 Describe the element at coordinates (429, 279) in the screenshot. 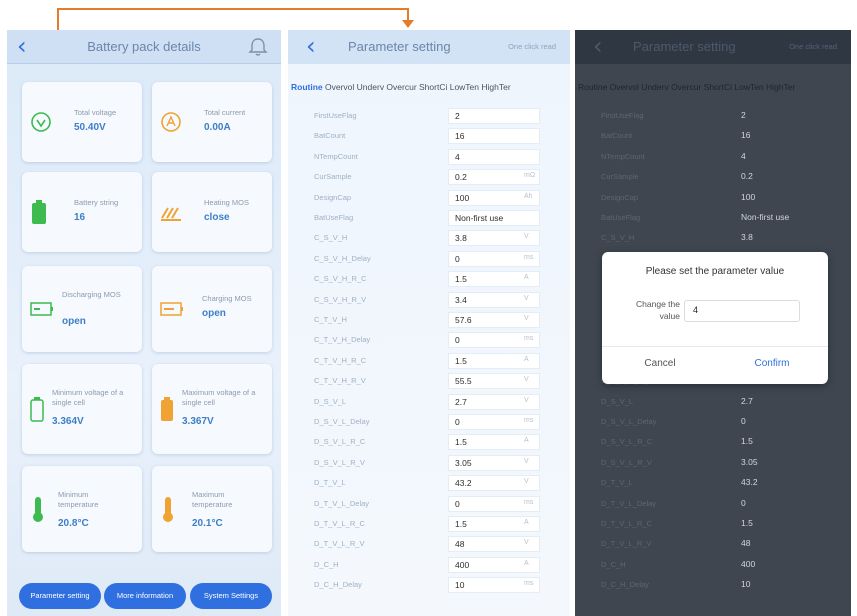

I see `parameter-row: C_S_V_H_R_C 1.5 A` at that location.